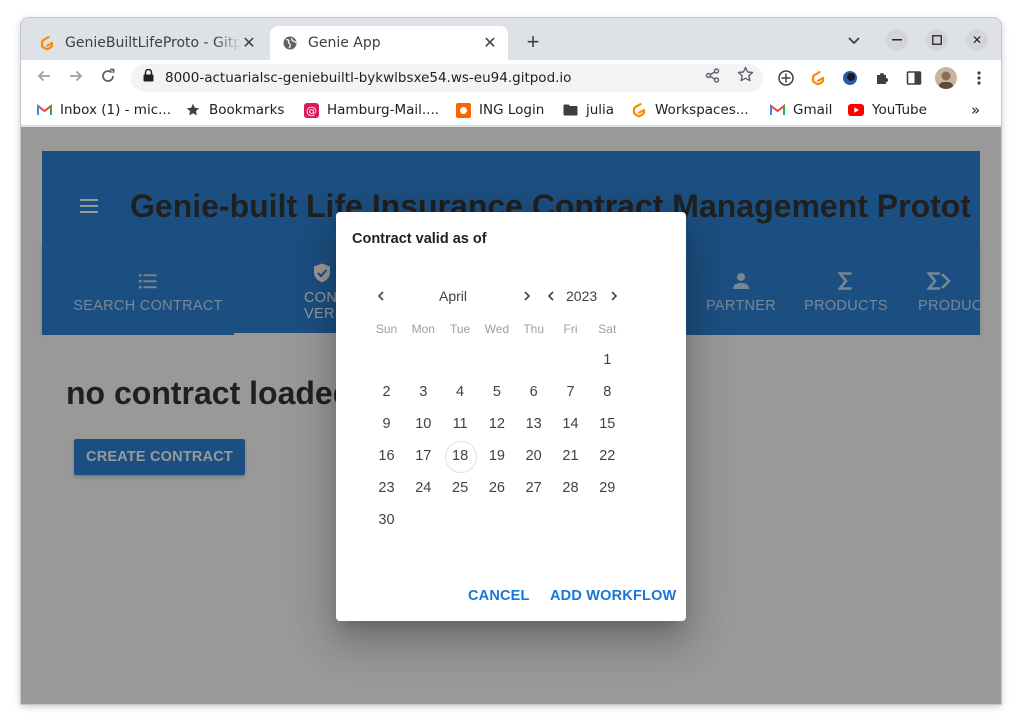 This screenshot has width=1022, height=728. I want to click on calendar-day: 12, so click(496, 424).